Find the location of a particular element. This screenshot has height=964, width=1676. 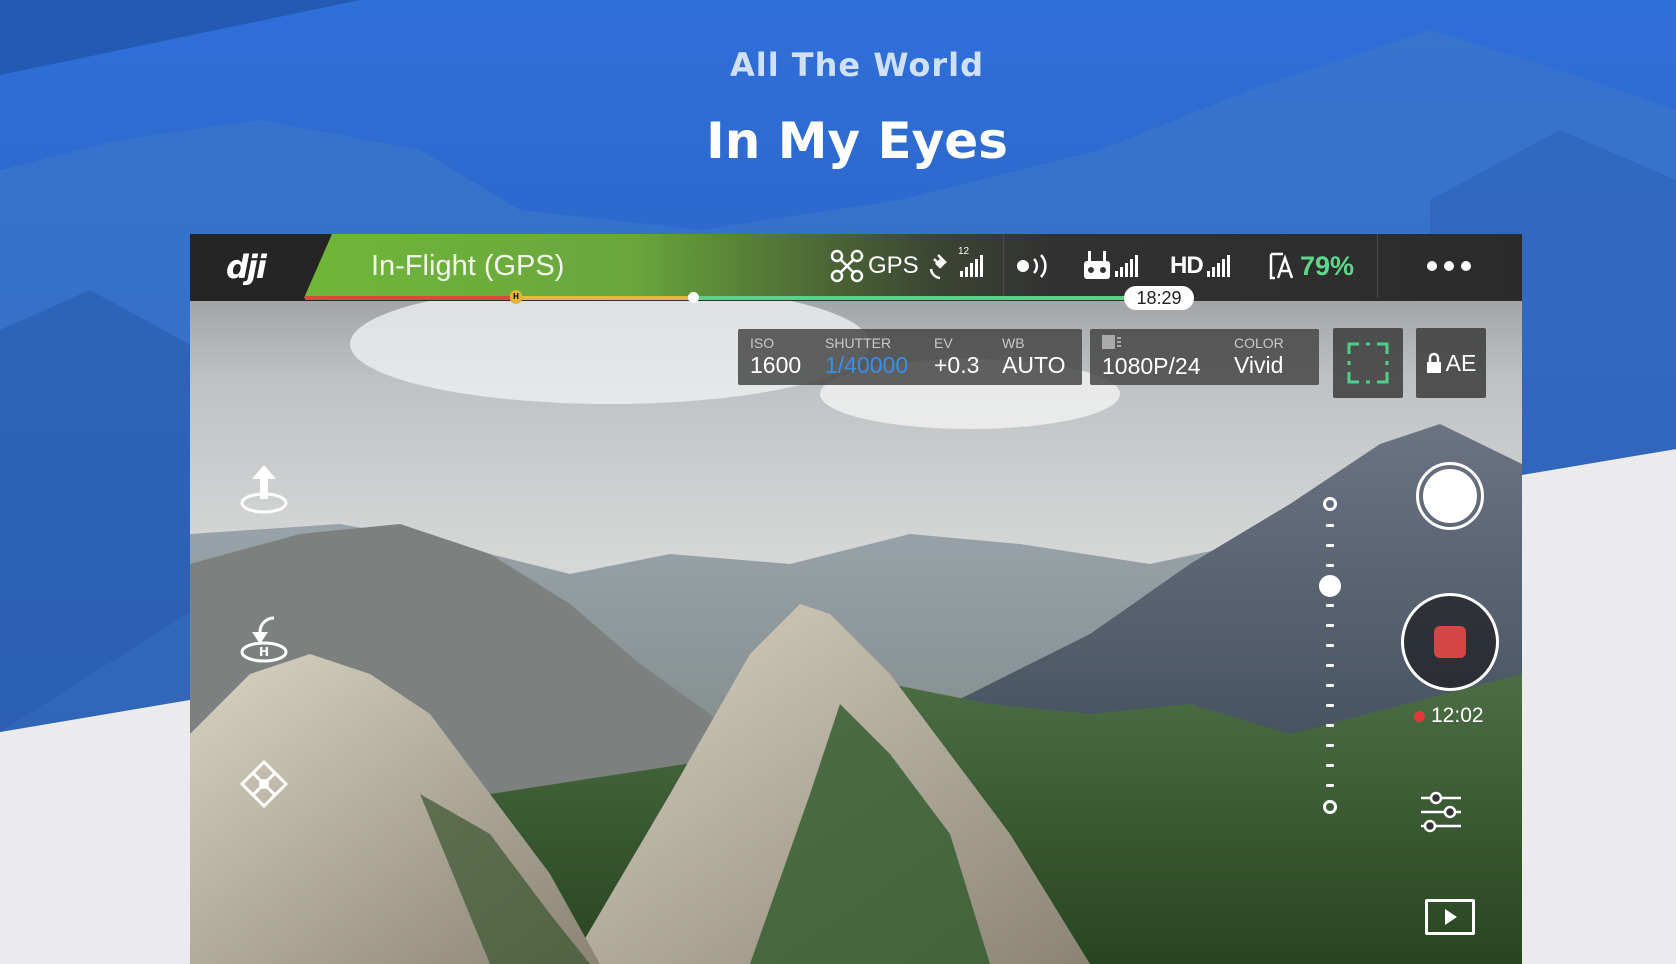

iso-param: ISO 1600 is located at coordinates (775, 357).